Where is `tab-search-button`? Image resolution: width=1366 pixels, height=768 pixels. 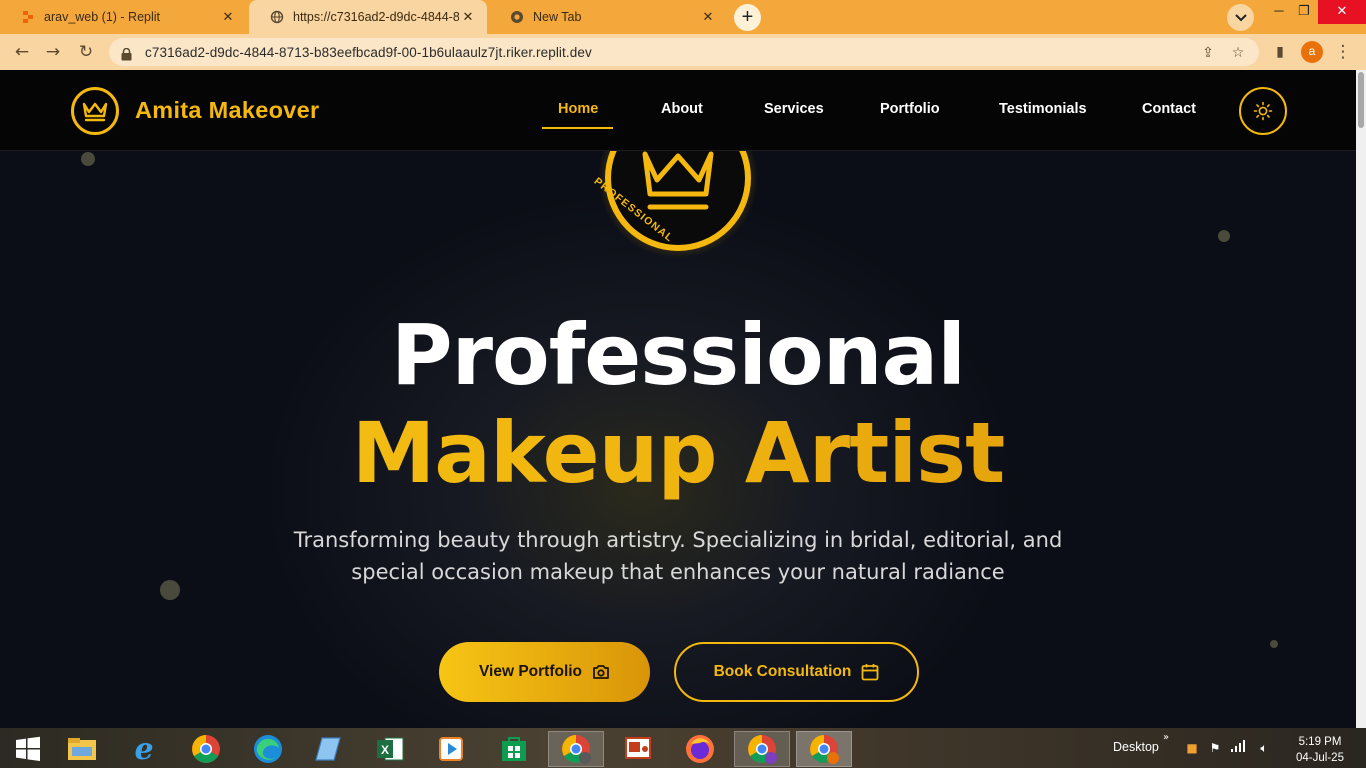 tab-search-button is located at coordinates (1240, 17).